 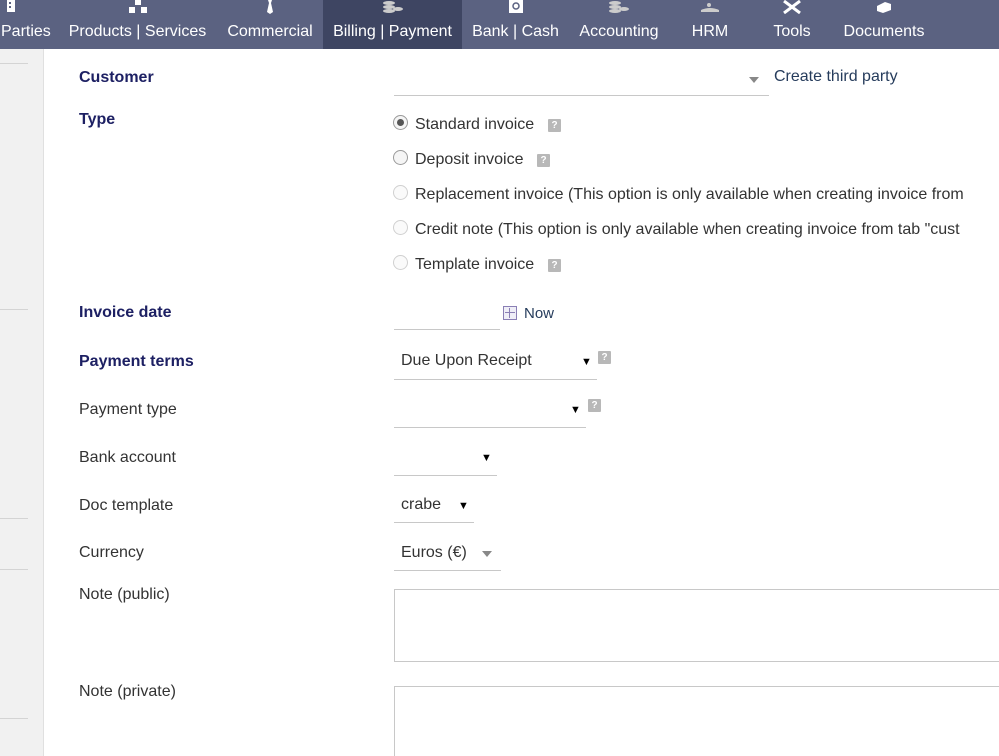 I want to click on invoice-date-input, so click(x=447, y=314).